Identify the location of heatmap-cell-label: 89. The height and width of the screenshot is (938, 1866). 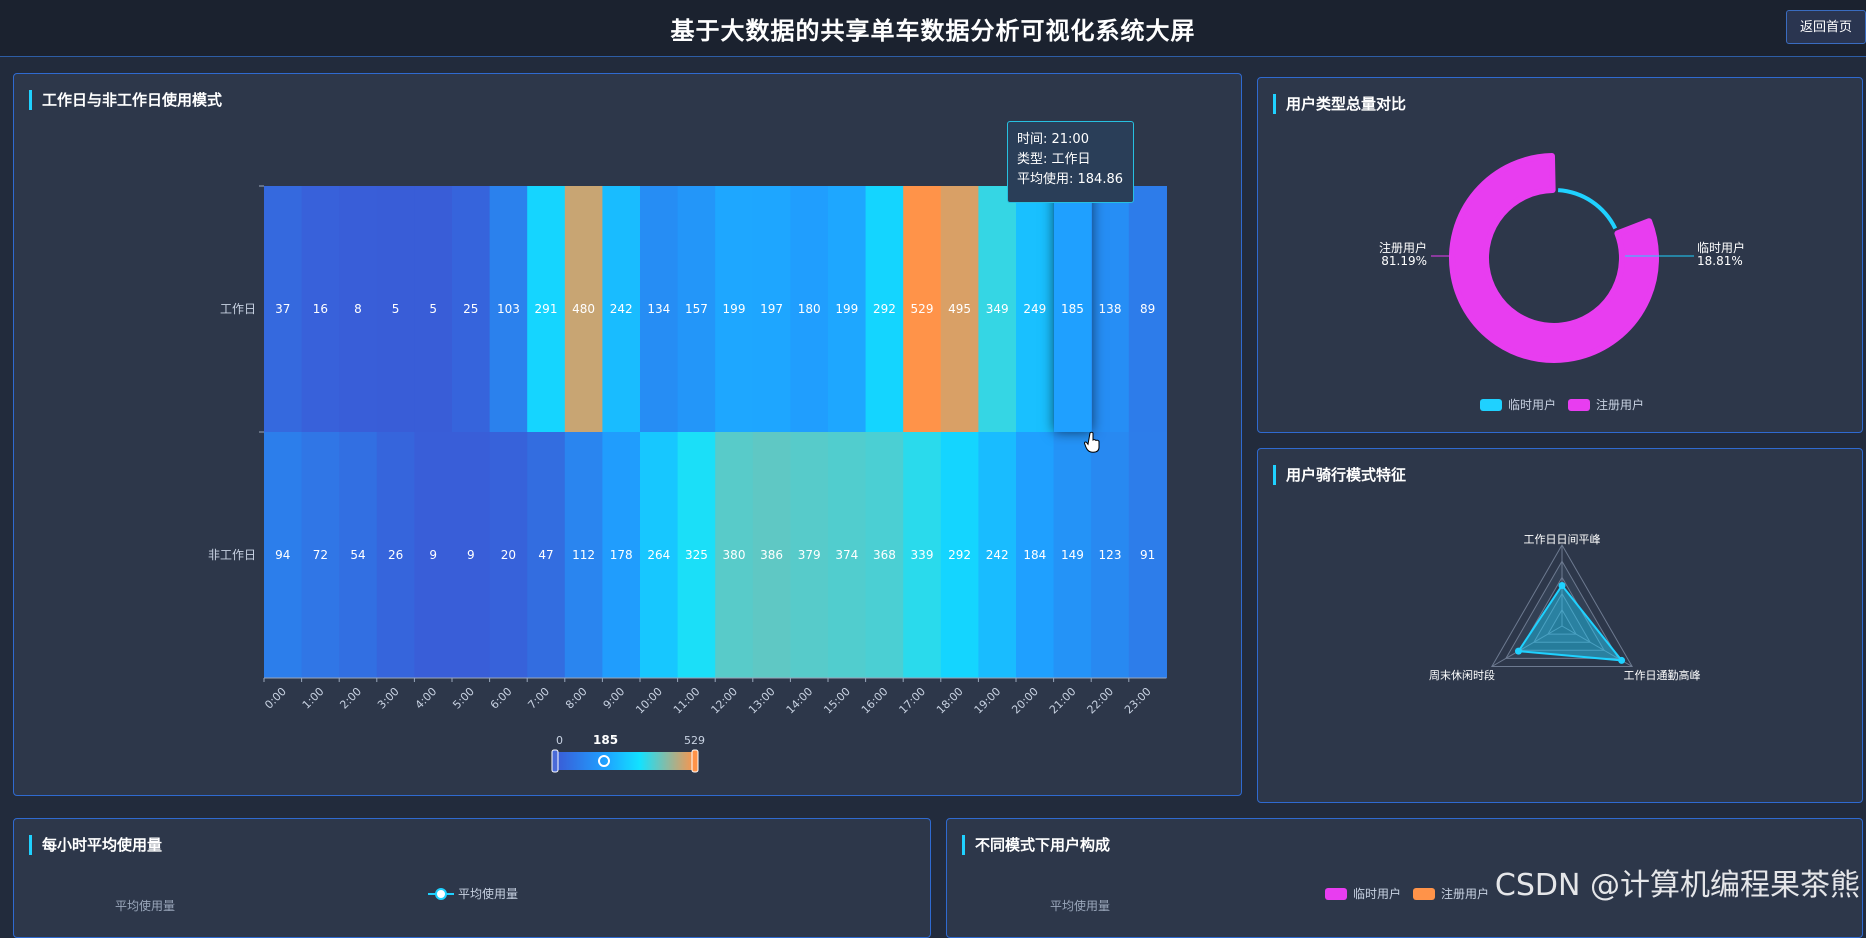
(1147, 309).